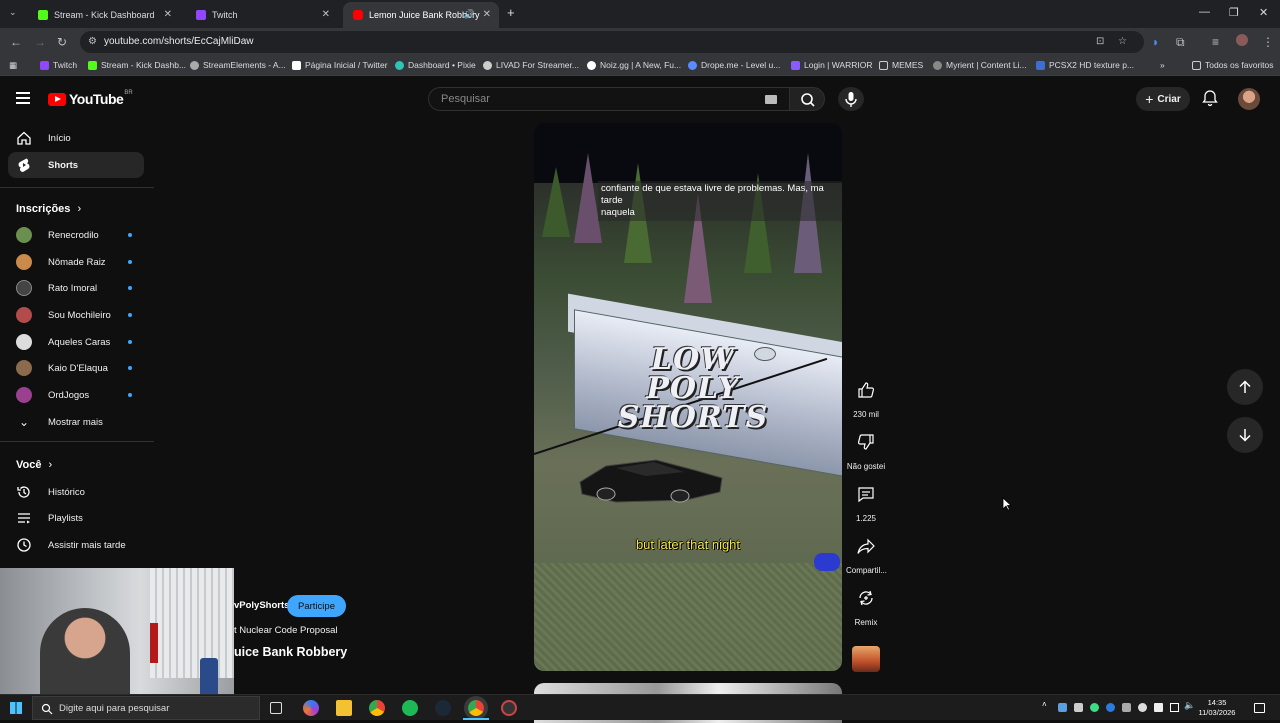 This screenshot has height=723, width=1280. Describe the element at coordinates (76, 395) in the screenshot. I see `sidebar-item-ordjogos: OrdJogos` at that location.